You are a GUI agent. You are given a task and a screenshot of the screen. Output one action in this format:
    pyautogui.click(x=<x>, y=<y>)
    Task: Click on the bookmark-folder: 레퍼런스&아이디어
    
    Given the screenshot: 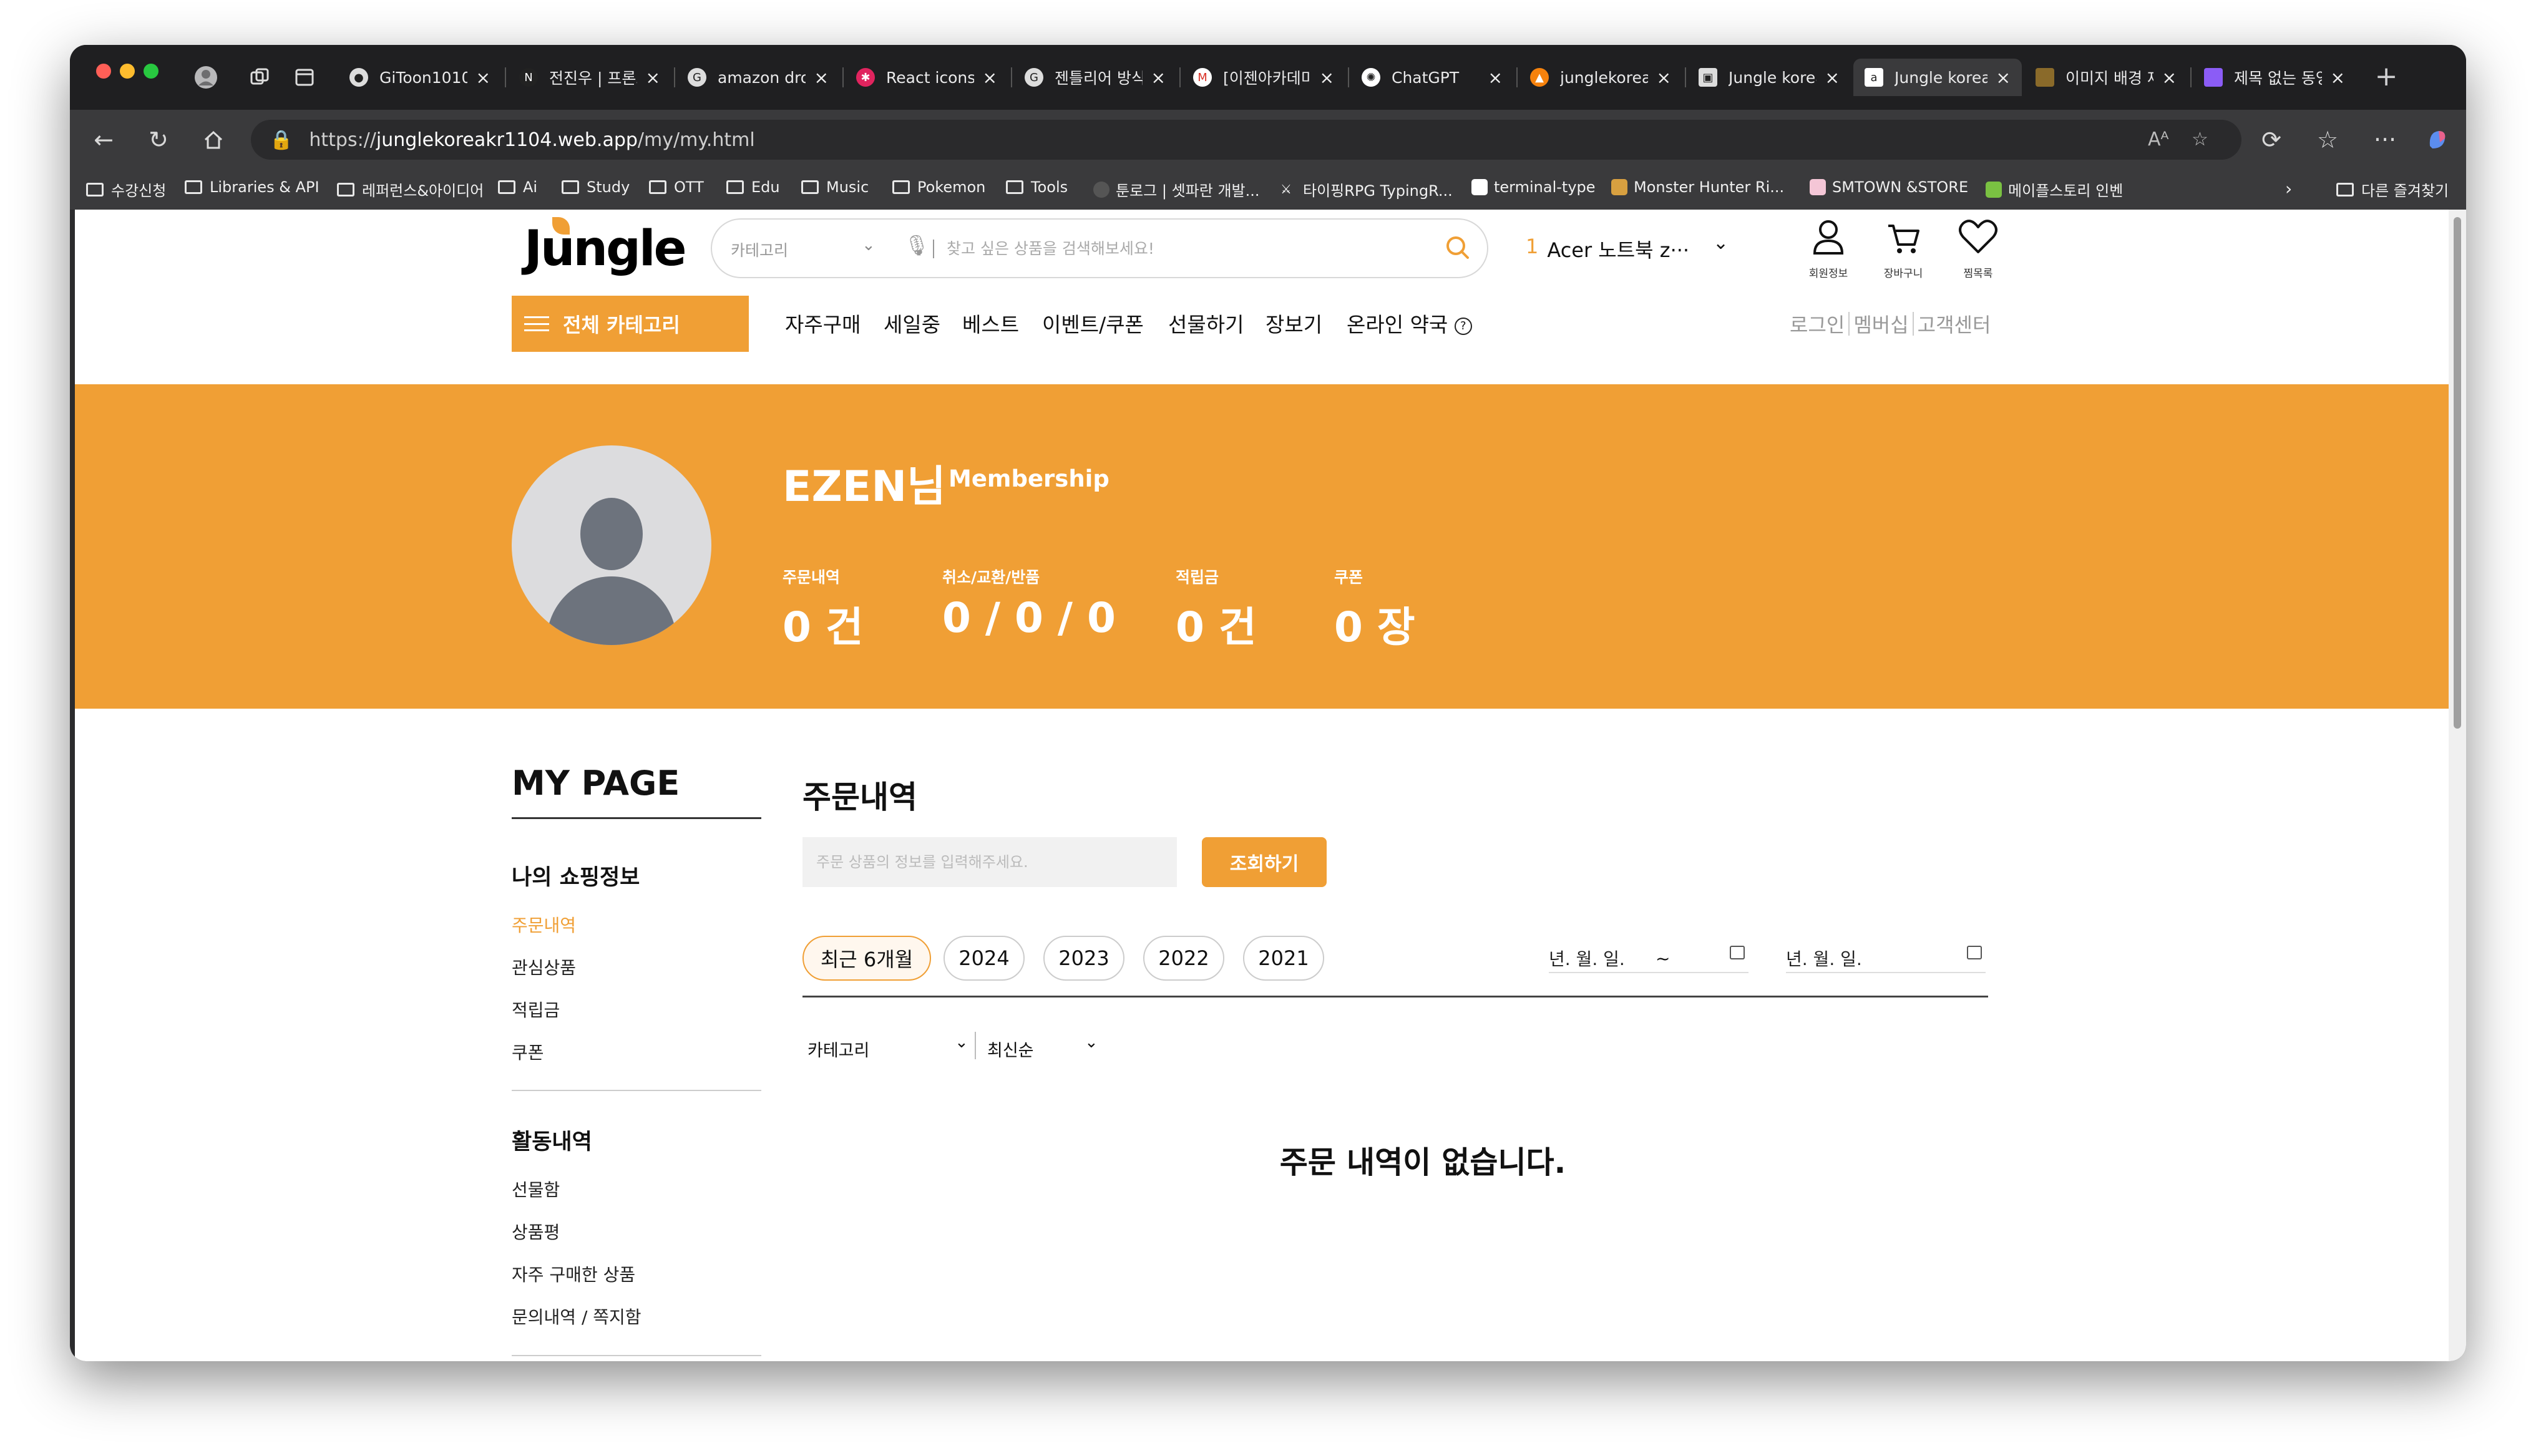 What is the action you would take?
    pyautogui.click(x=410, y=189)
    